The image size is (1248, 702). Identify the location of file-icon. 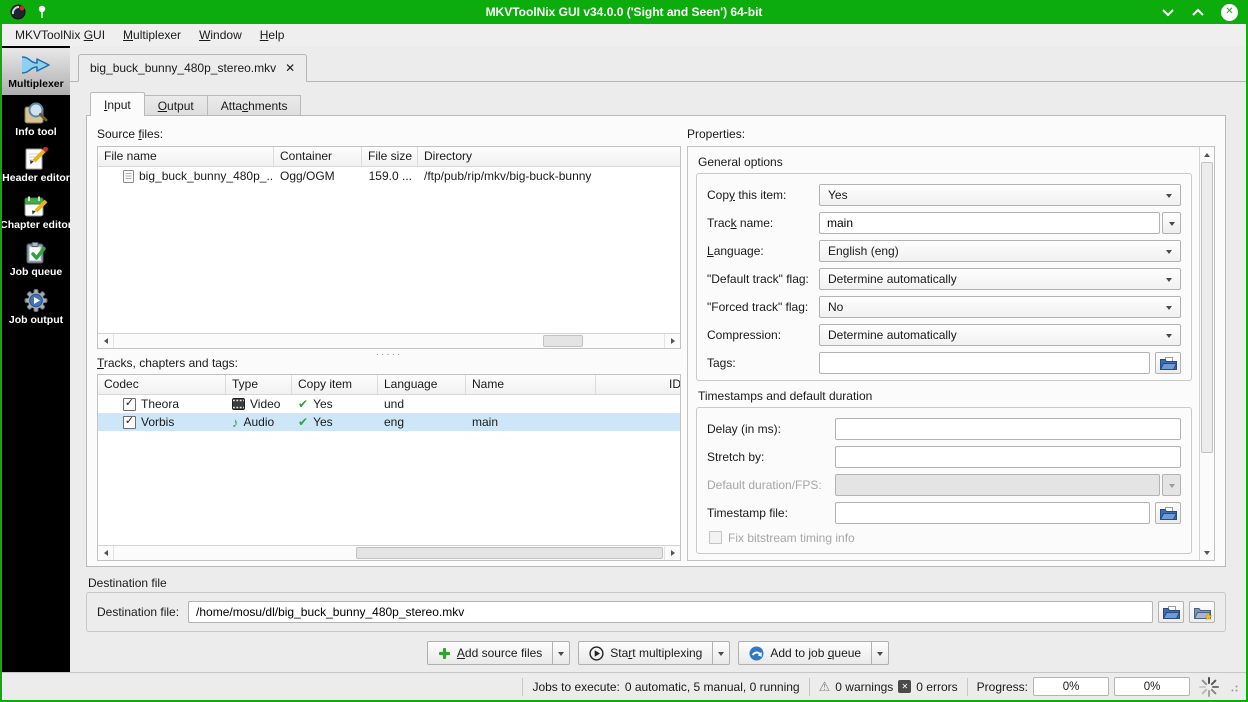
(128, 176).